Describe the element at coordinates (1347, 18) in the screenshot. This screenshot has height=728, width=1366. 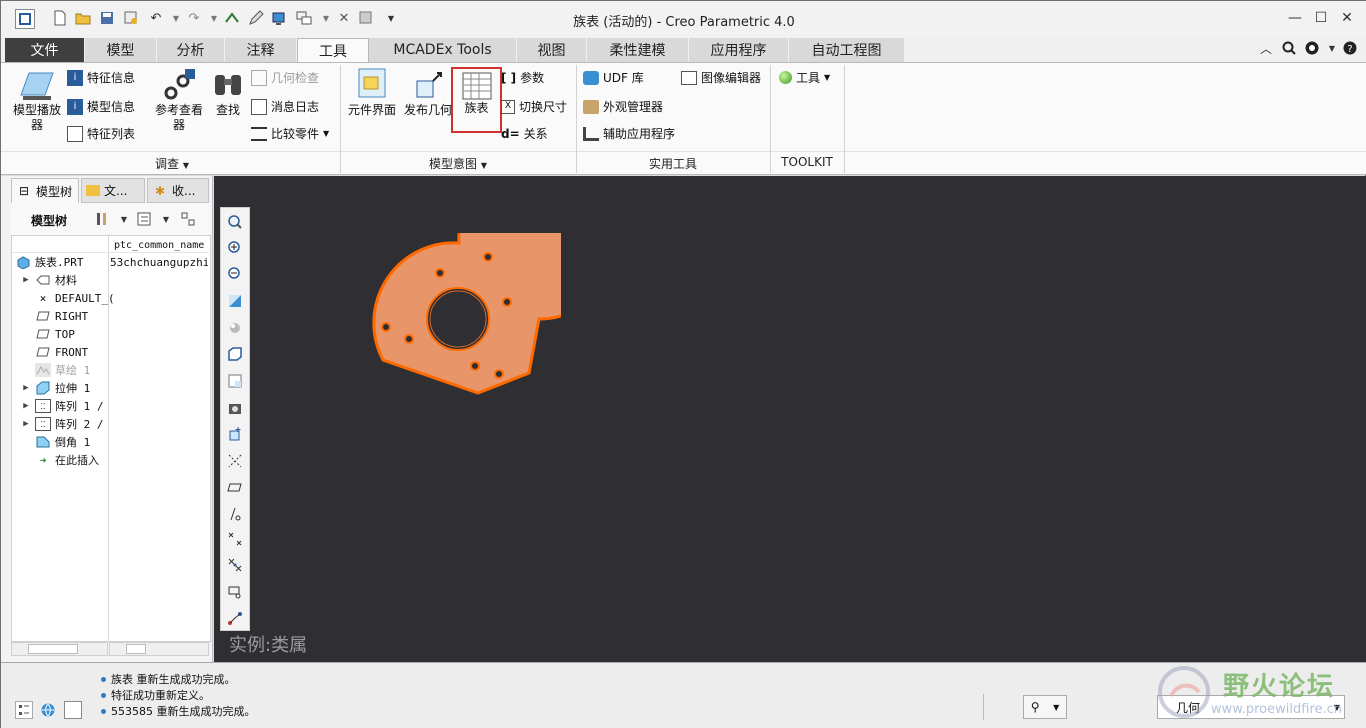
I see `close-button: ✕` at that location.